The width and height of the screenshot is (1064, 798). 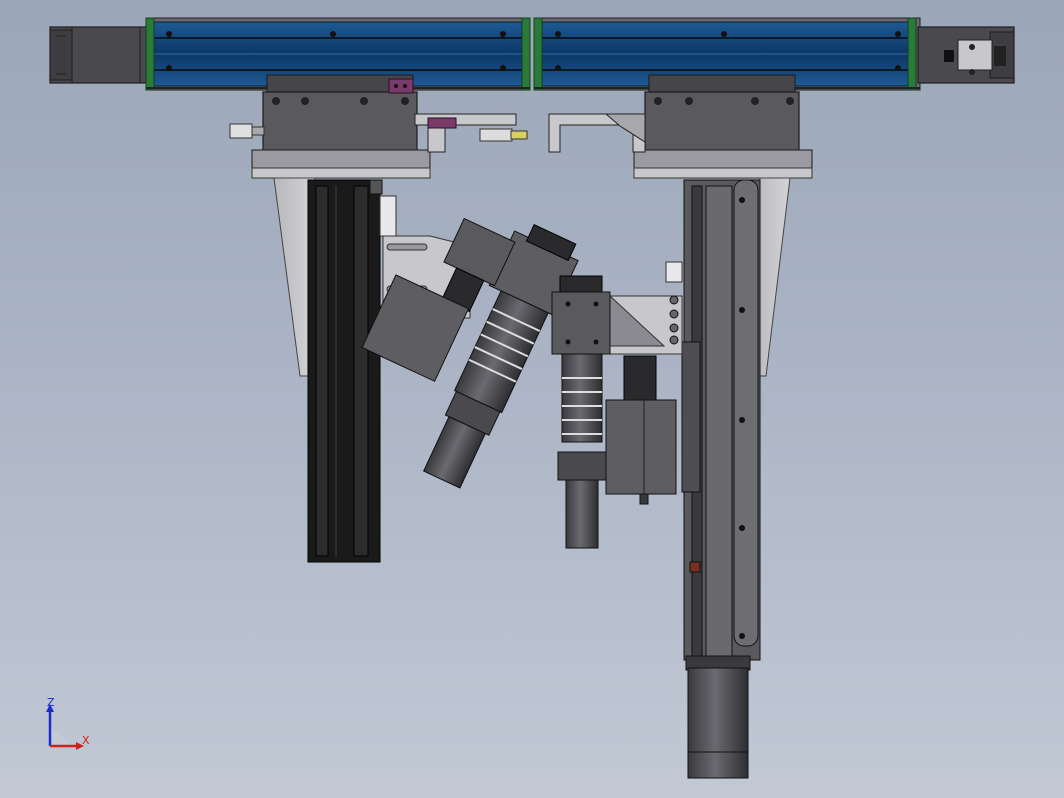 What do you see at coordinates (86, 740) in the screenshot?
I see `triad-x-label: X` at bounding box center [86, 740].